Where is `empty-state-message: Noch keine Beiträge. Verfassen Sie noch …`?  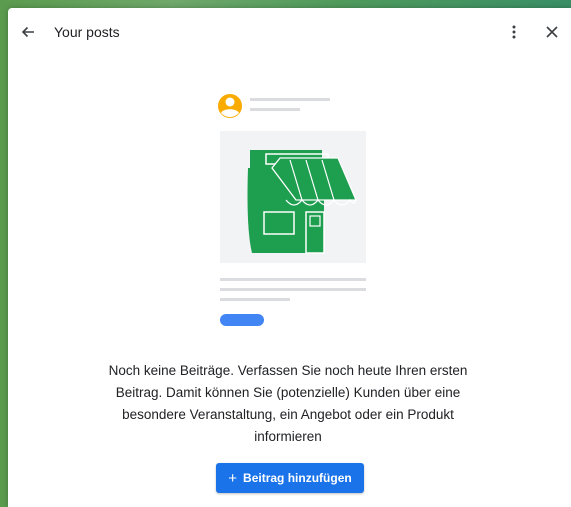
empty-state-message: Noch keine Beiträge. Verfassen Sie noch … is located at coordinates (288, 403).